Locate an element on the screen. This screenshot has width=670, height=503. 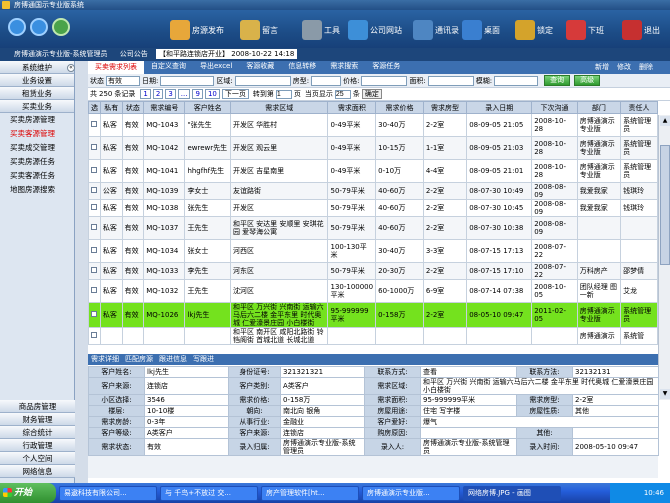
refresh-icon is located at coordinates (61, 27).